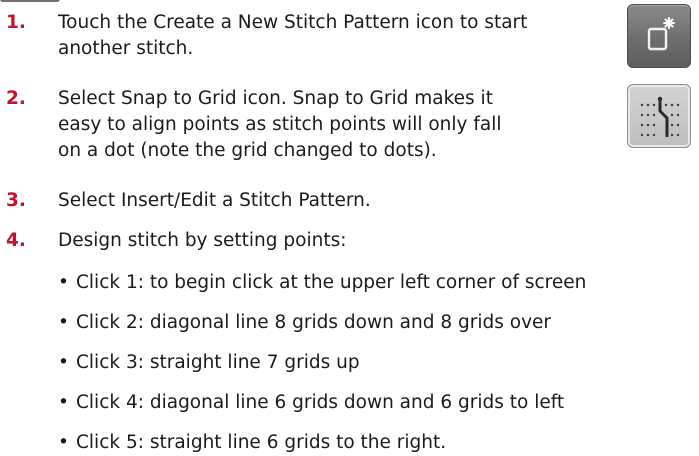 The width and height of the screenshot is (699, 456). I want to click on new-stitch-pattern-button, so click(659, 36).